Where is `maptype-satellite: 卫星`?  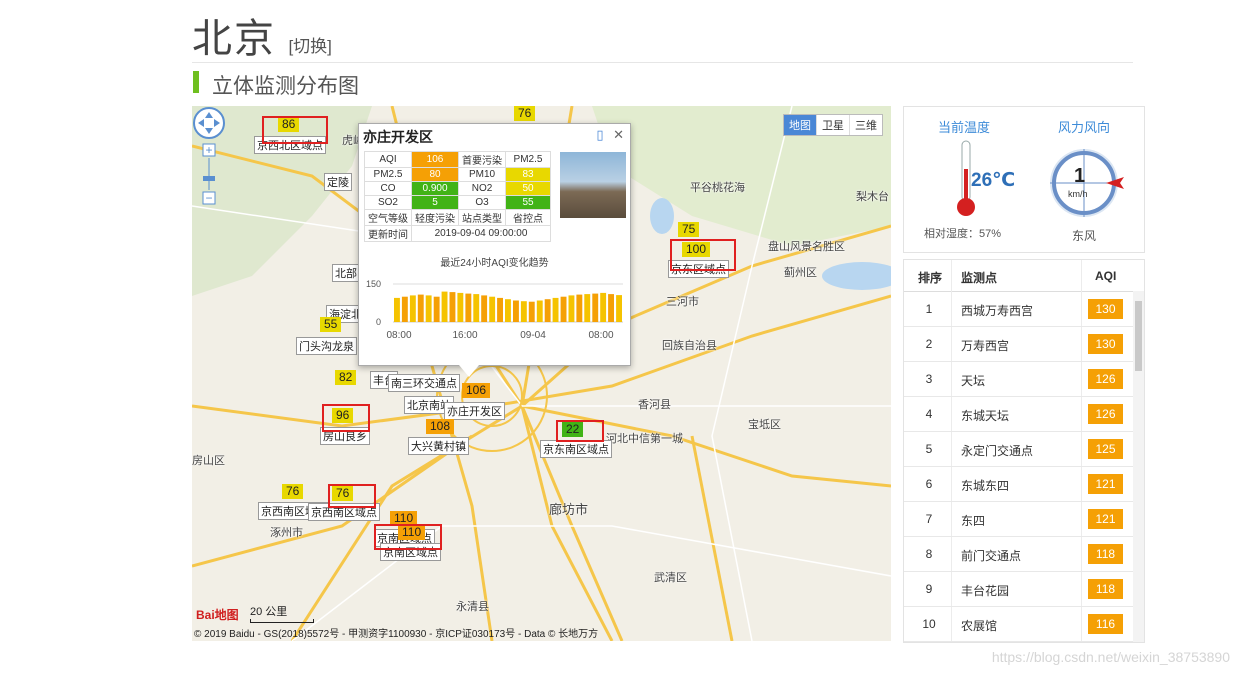 maptype-satellite: 卫星 is located at coordinates (832, 125).